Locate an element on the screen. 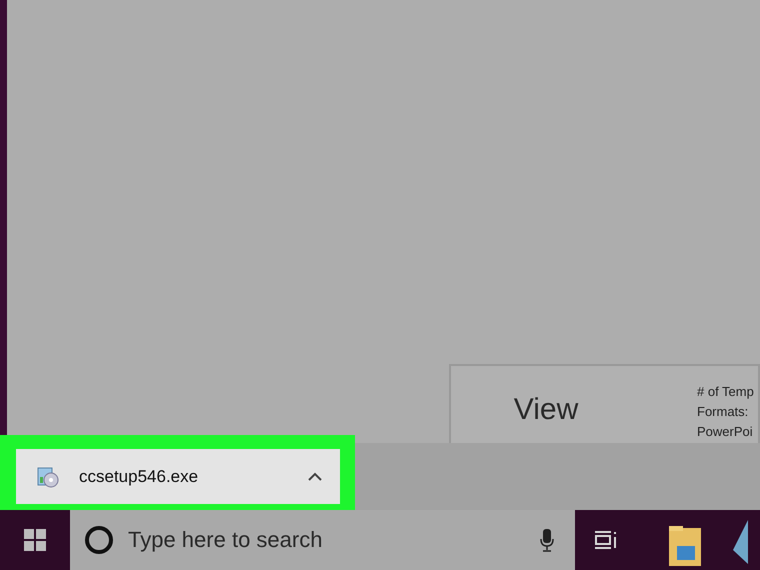  windows-icon is located at coordinates (35, 540).